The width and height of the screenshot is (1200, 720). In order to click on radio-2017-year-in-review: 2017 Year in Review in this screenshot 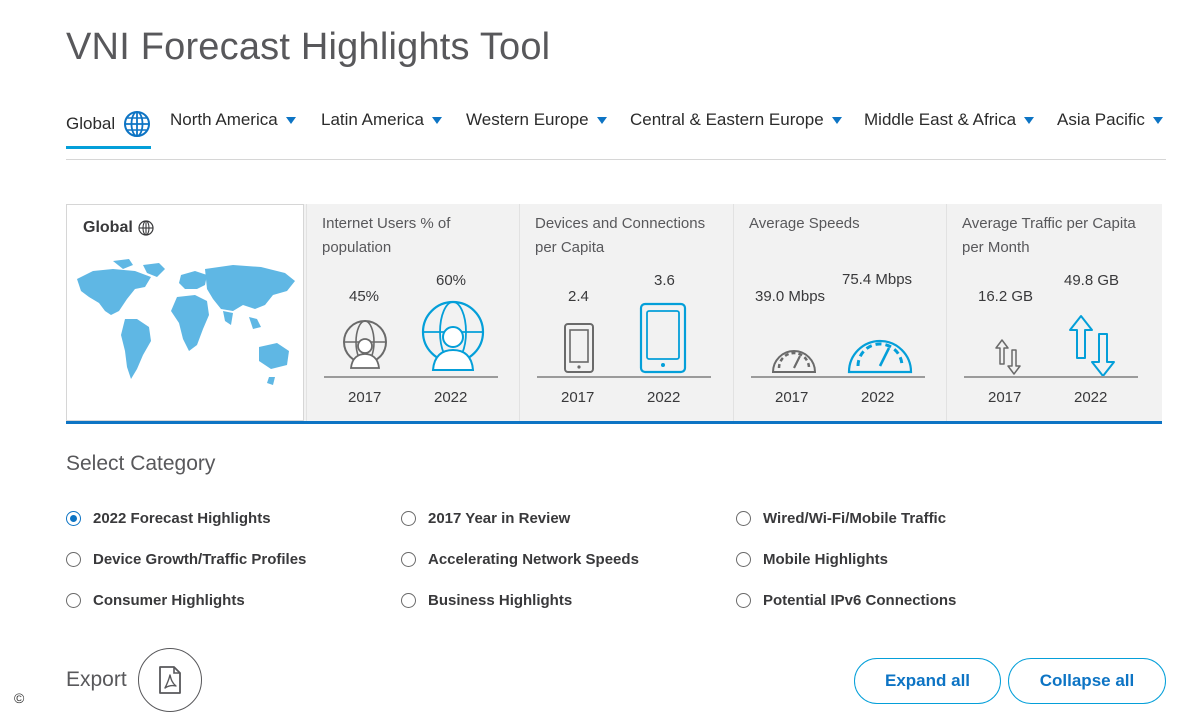, I will do `click(485, 518)`.